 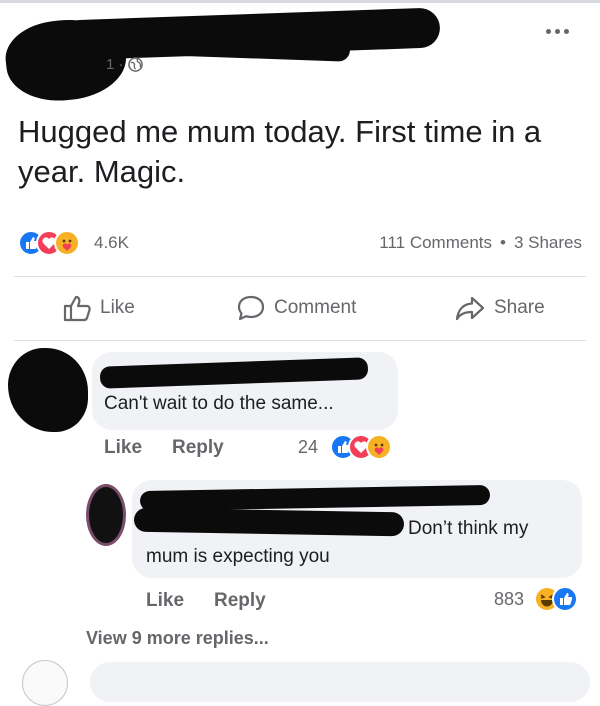 I want to click on comment-button-label: Comment, so click(x=315, y=307).